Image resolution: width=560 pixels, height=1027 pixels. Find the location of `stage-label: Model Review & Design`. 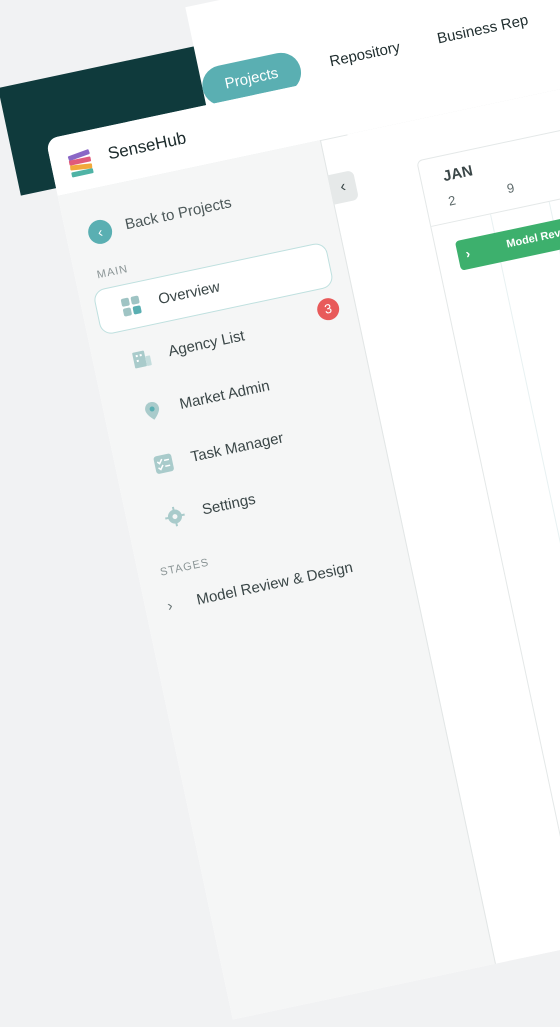

stage-label: Model Review & Design is located at coordinates (275, 583).